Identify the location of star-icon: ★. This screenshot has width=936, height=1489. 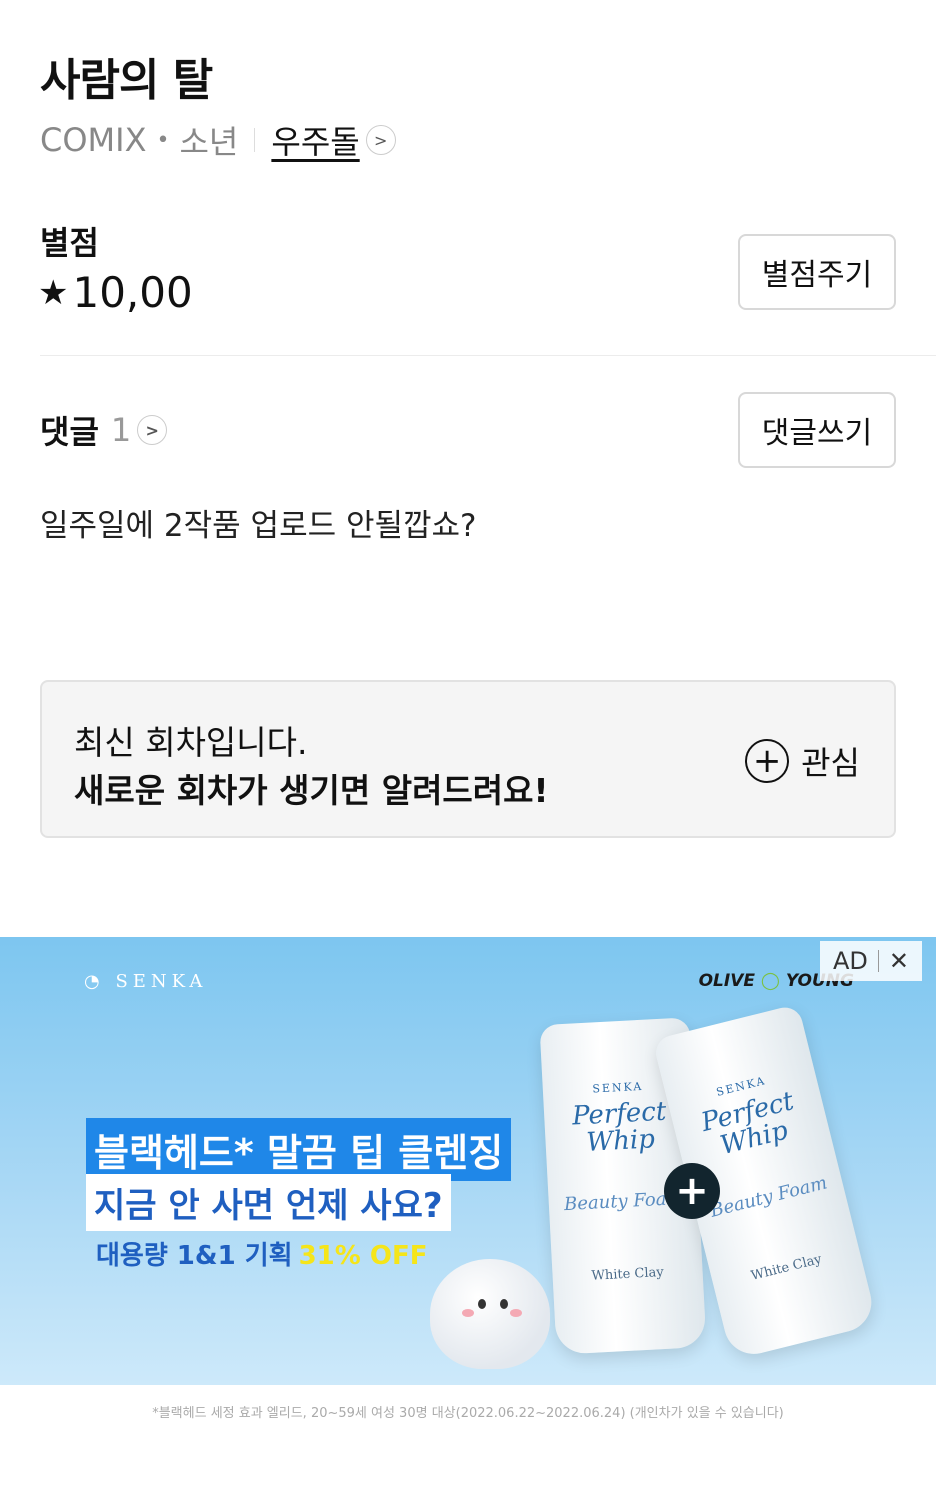
(53, 292).